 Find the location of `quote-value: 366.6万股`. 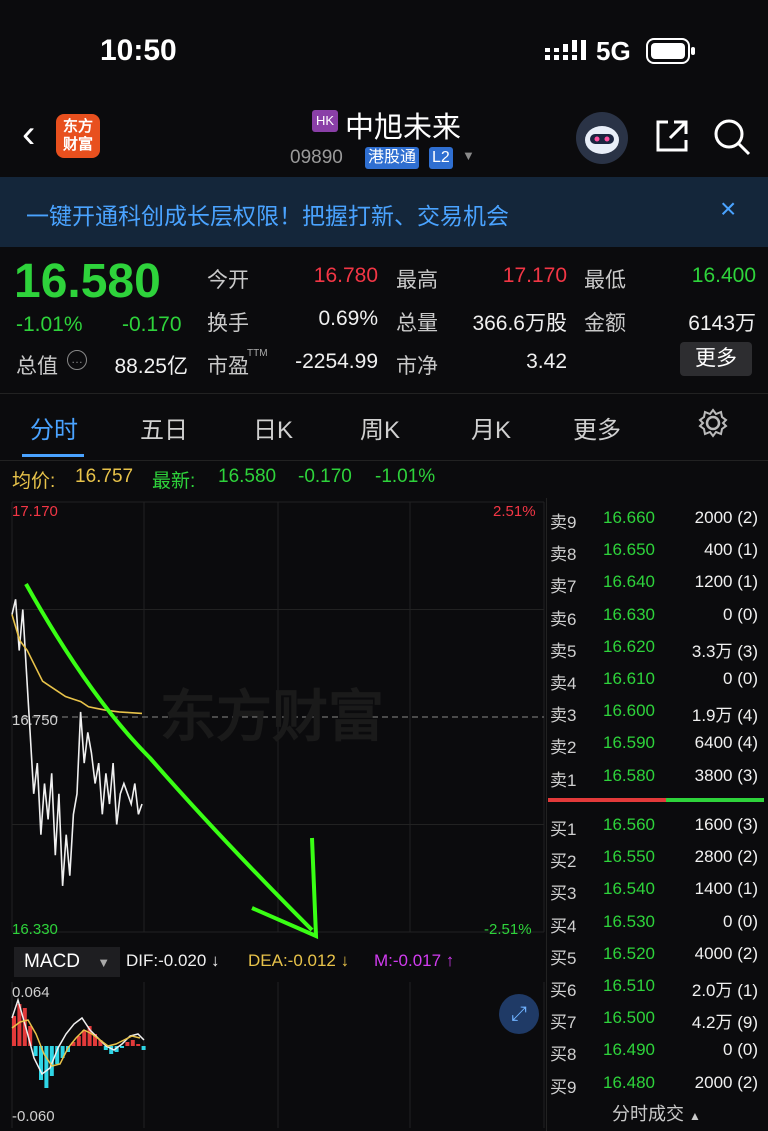

quote-value: 366.6万股 is located at coordinates (519, 323).